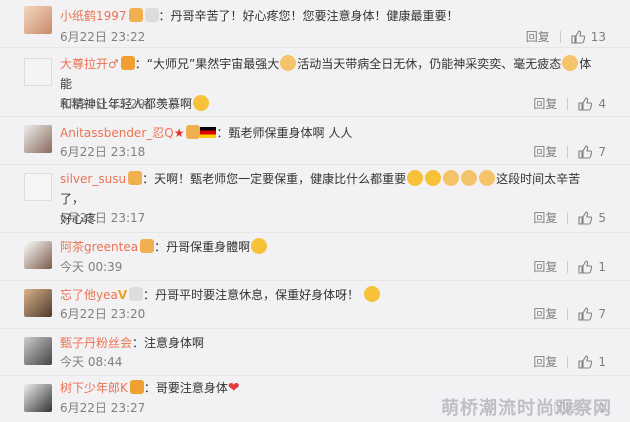 The image size is (630, 422). What do you see at coordinates (103, 218) in the screenshot?
I see `comment-time: 6月22日 23:17` at bounding box center [103, 218].